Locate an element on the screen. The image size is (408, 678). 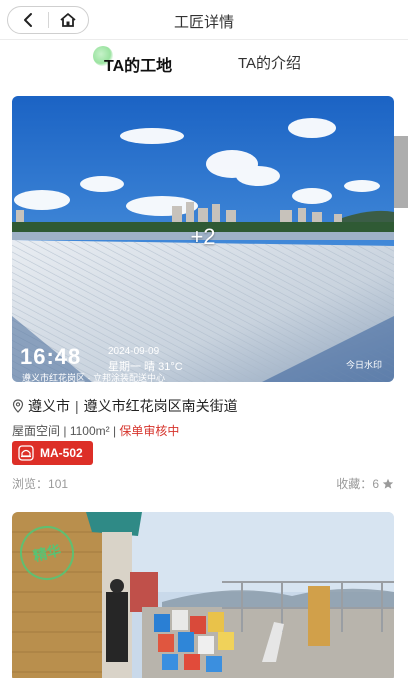
badge-code: MA-502 is located at coordinates (61, 453).